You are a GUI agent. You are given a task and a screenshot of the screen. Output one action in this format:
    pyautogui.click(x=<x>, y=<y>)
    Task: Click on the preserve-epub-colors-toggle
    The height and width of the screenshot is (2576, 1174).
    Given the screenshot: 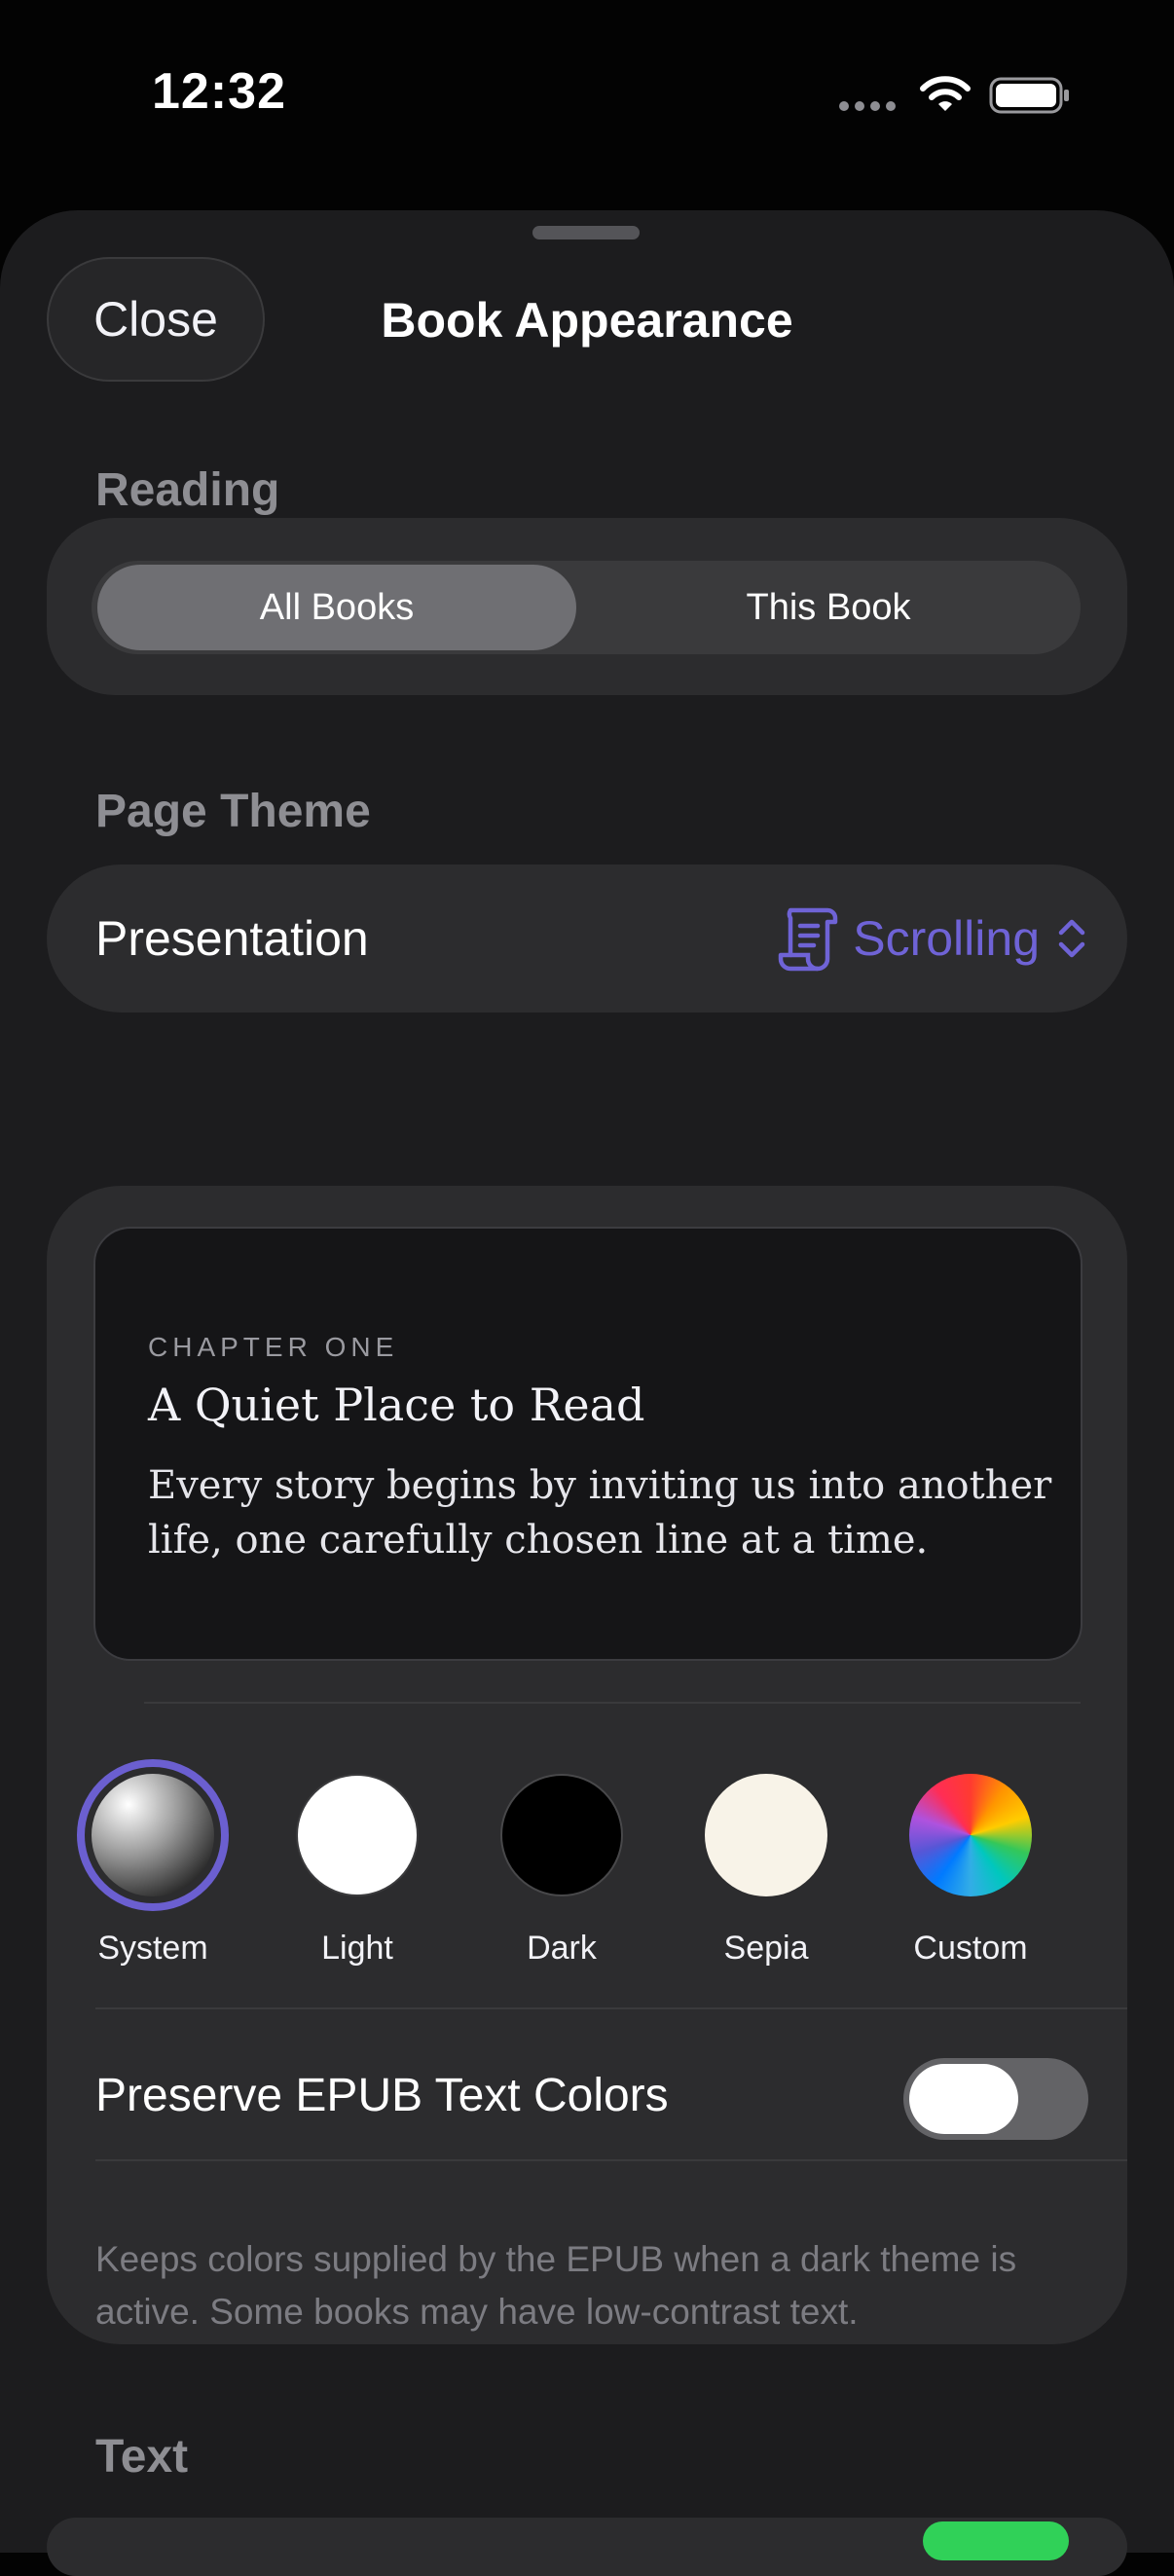 What is the action you would take?
    pyautogui.click(x=995, y=2099)
    